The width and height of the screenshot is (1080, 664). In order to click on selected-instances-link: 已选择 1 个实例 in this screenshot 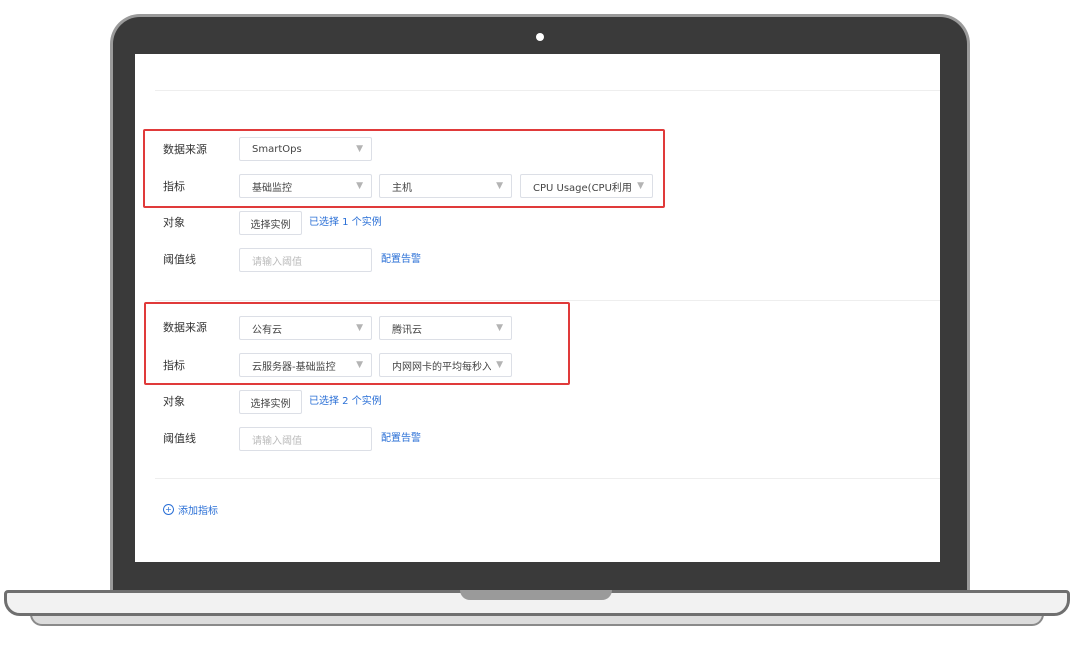, I will do `click(345, 223)`.